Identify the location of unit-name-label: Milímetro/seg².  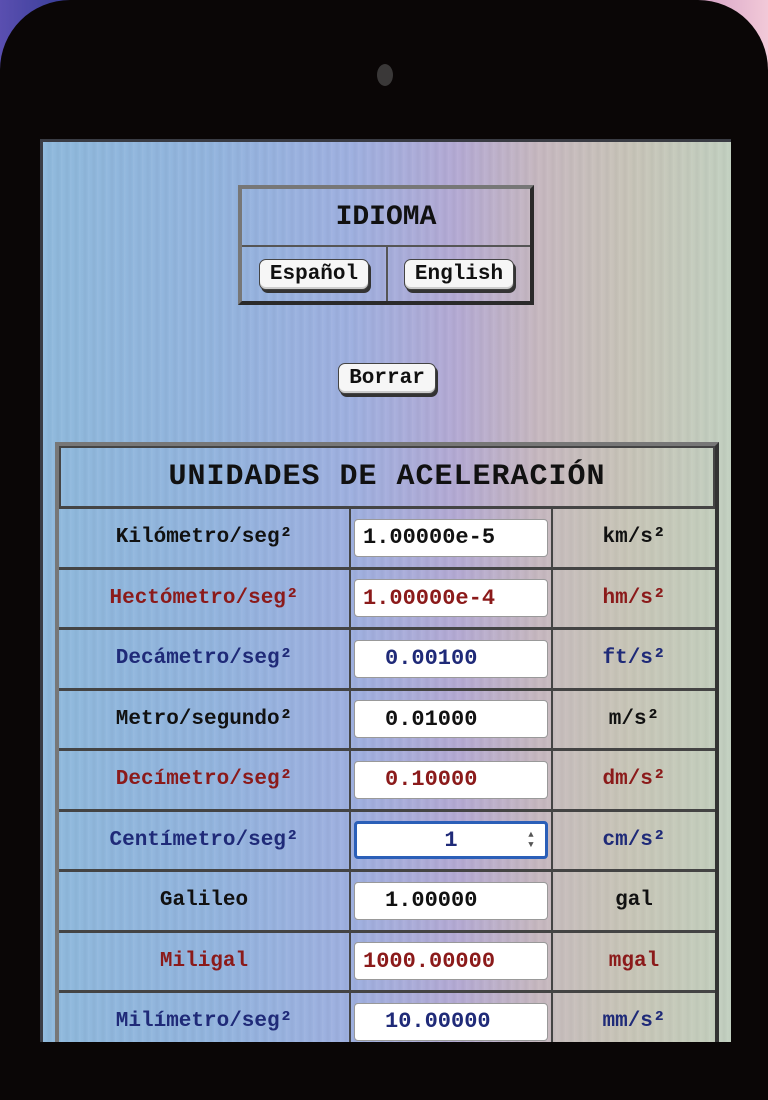
(204, 1022).